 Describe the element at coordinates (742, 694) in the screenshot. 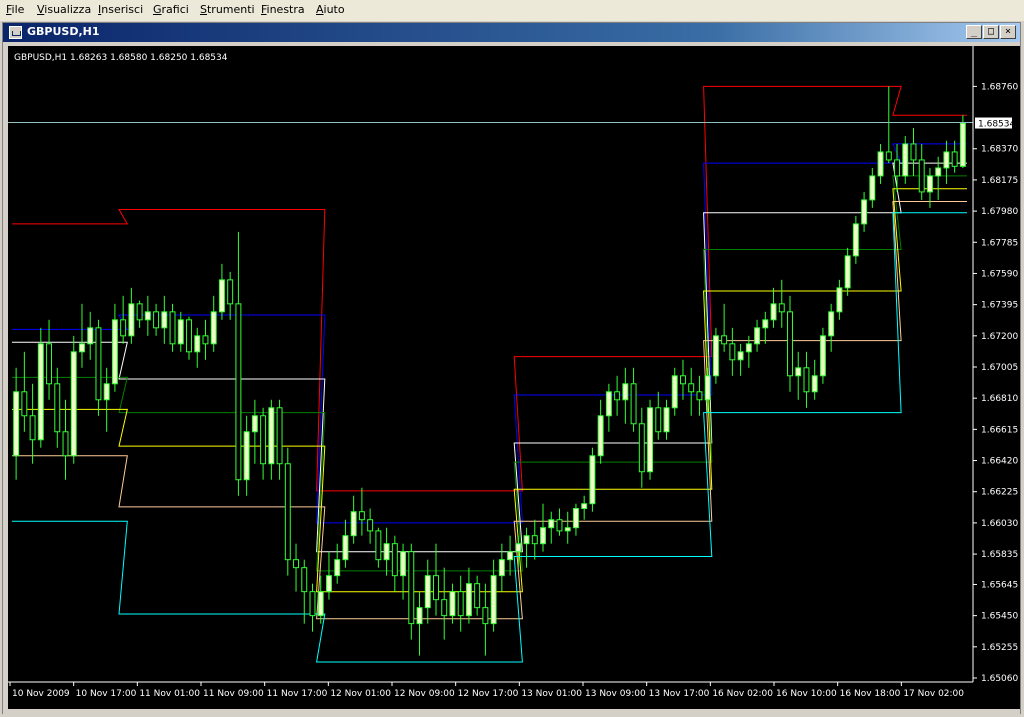

I see `x-tick-label: 16 Nov 02:00` at that location.